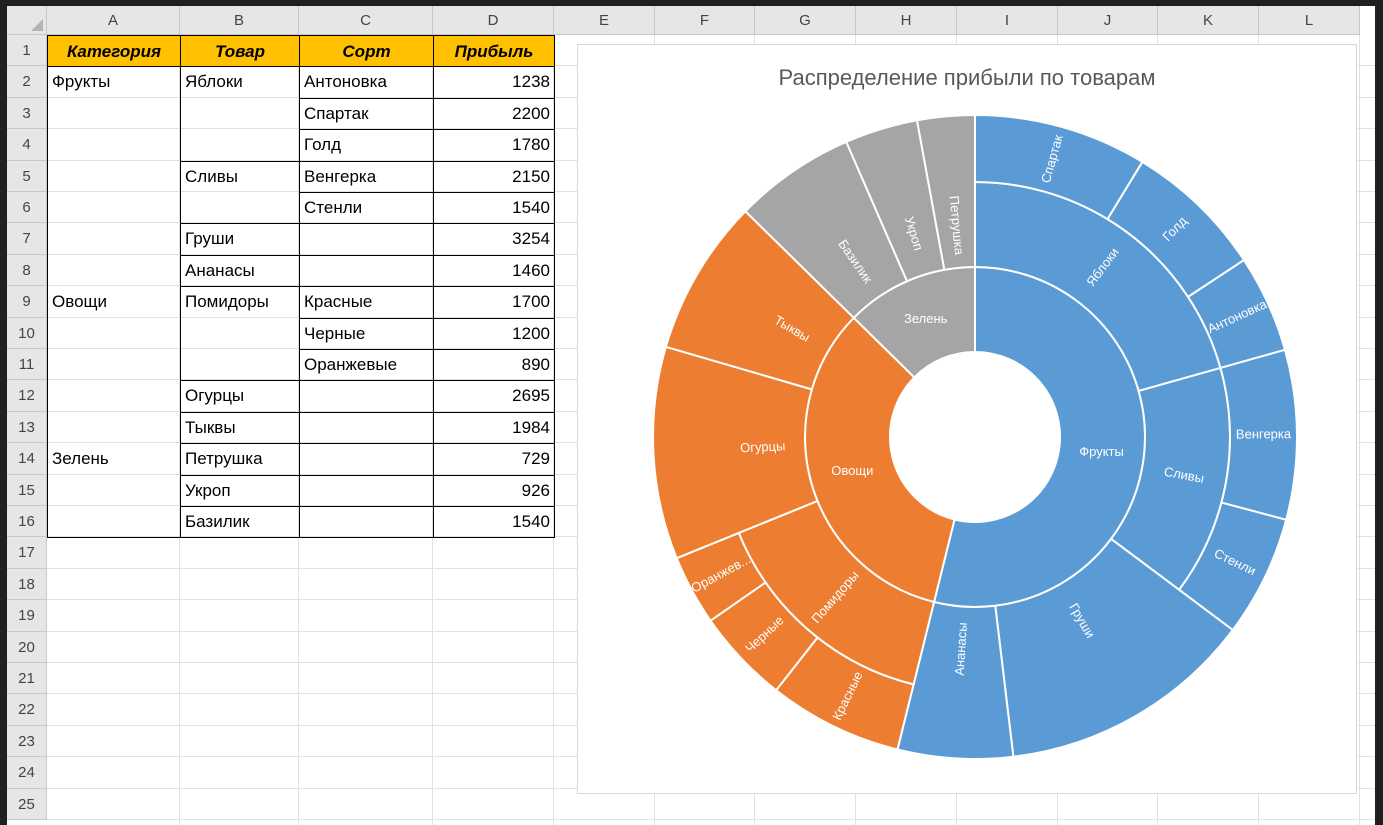 This screenshot has width=1383, height=825. What do you see at coordinates (494, 302) in the screenshot?
I see `table-cell-profit: 1700` at bounding box center [494, 302].